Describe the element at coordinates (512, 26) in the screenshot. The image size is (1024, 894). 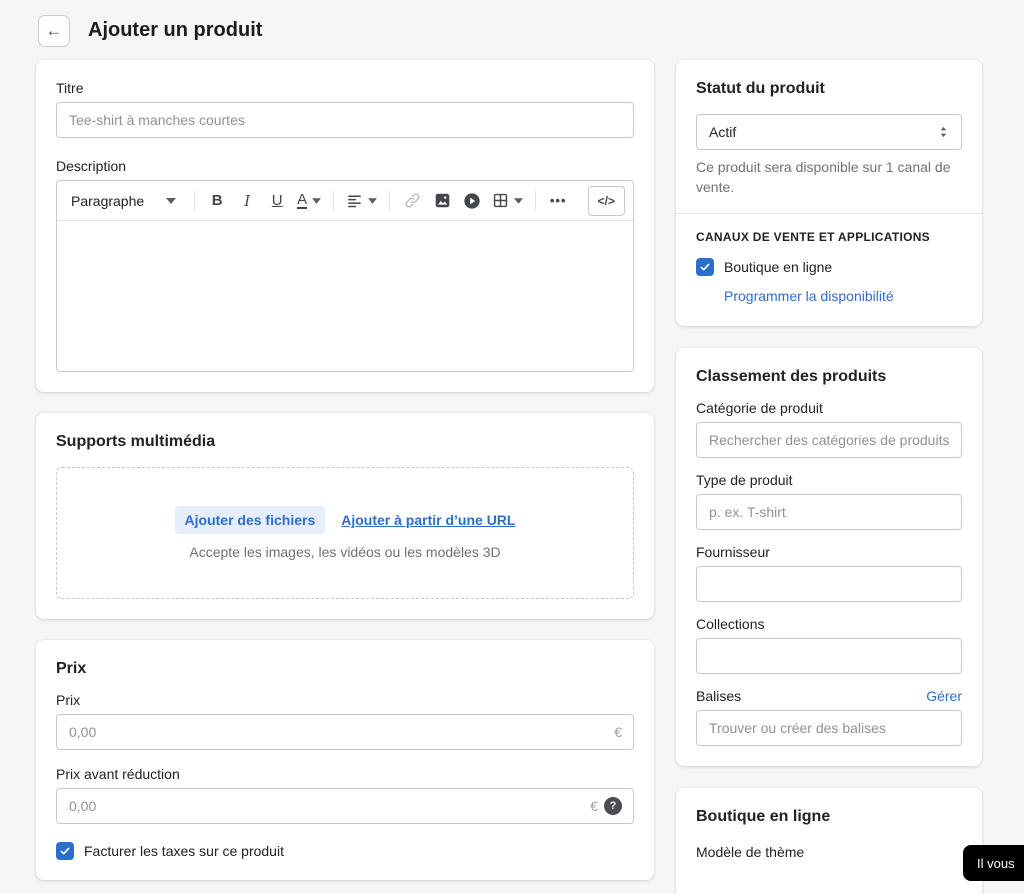
I see `page-header: ← Ajouter un produit` at that location.